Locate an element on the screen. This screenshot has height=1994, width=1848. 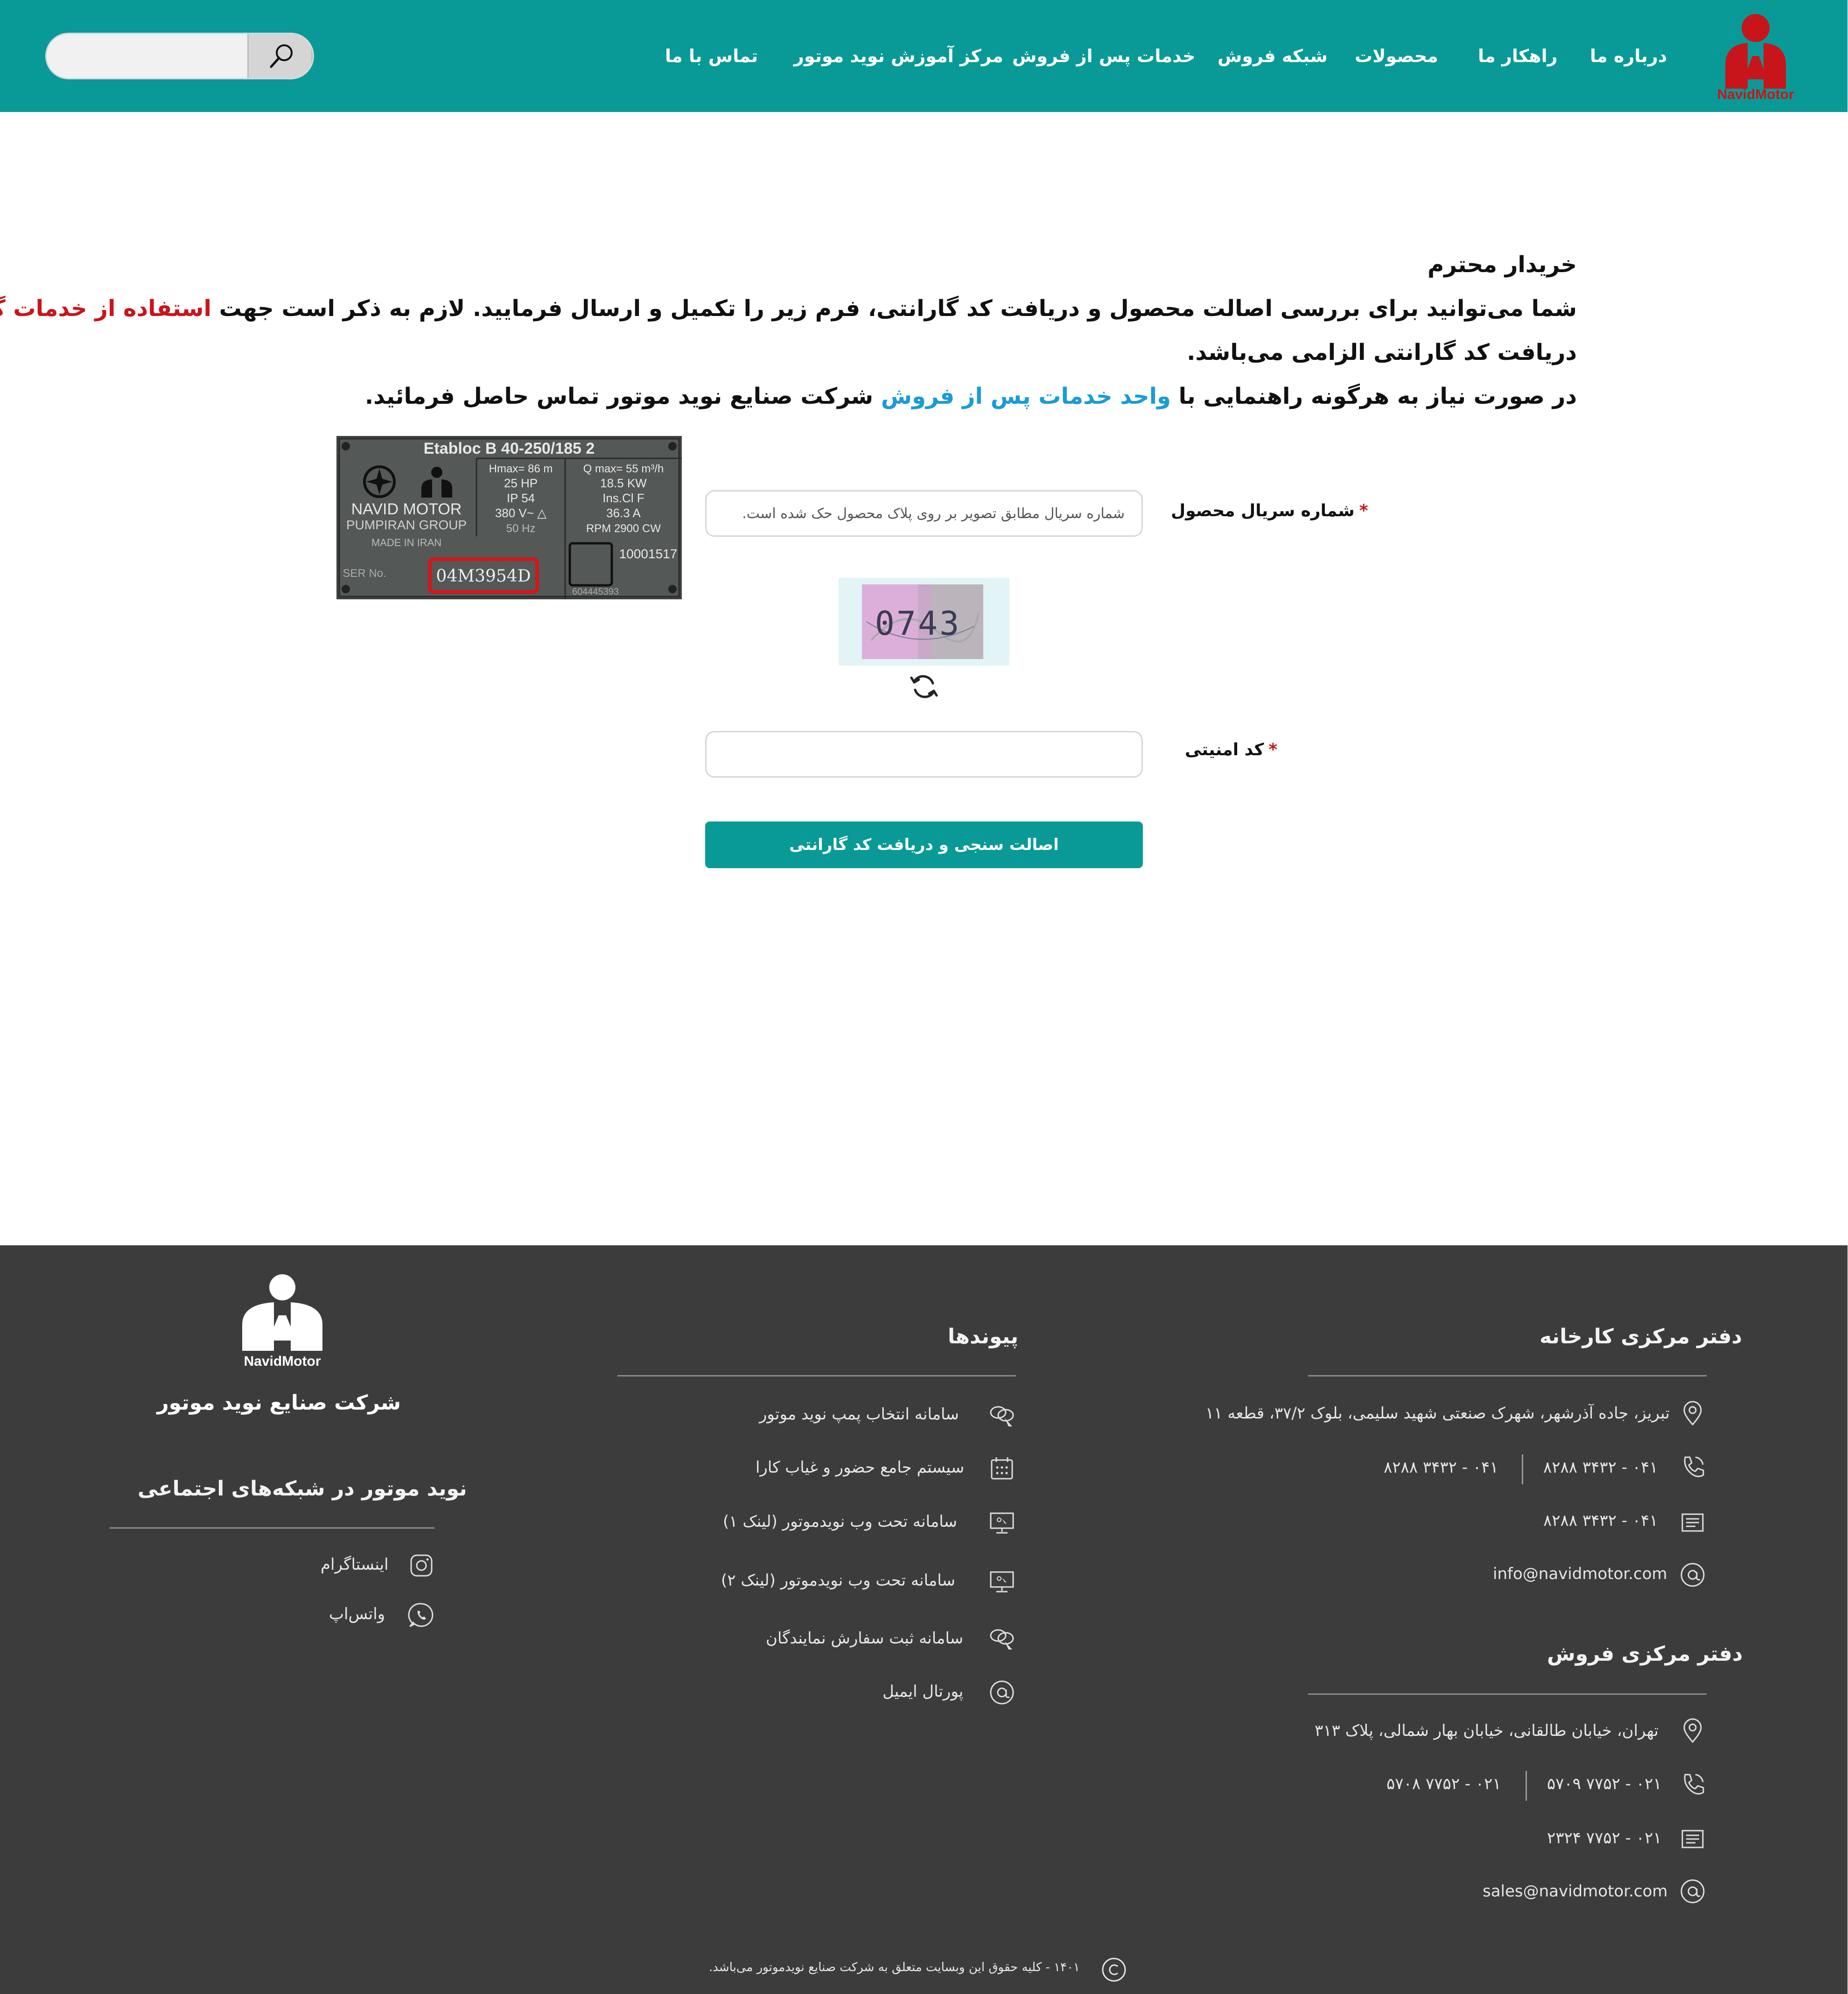
factory-divider is located at coordinates (1508, 1375).